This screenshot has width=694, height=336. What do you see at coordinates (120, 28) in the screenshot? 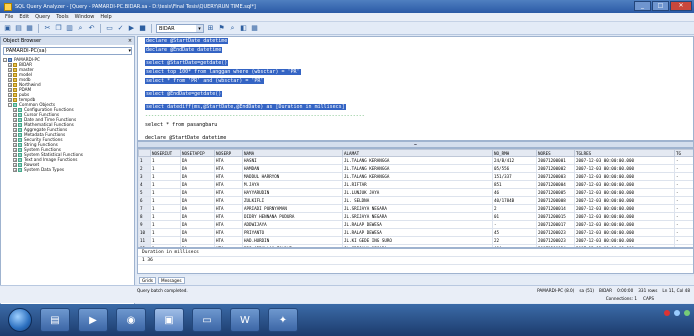
I see `parse-icon: ✓` at bounding box center [120, 28].